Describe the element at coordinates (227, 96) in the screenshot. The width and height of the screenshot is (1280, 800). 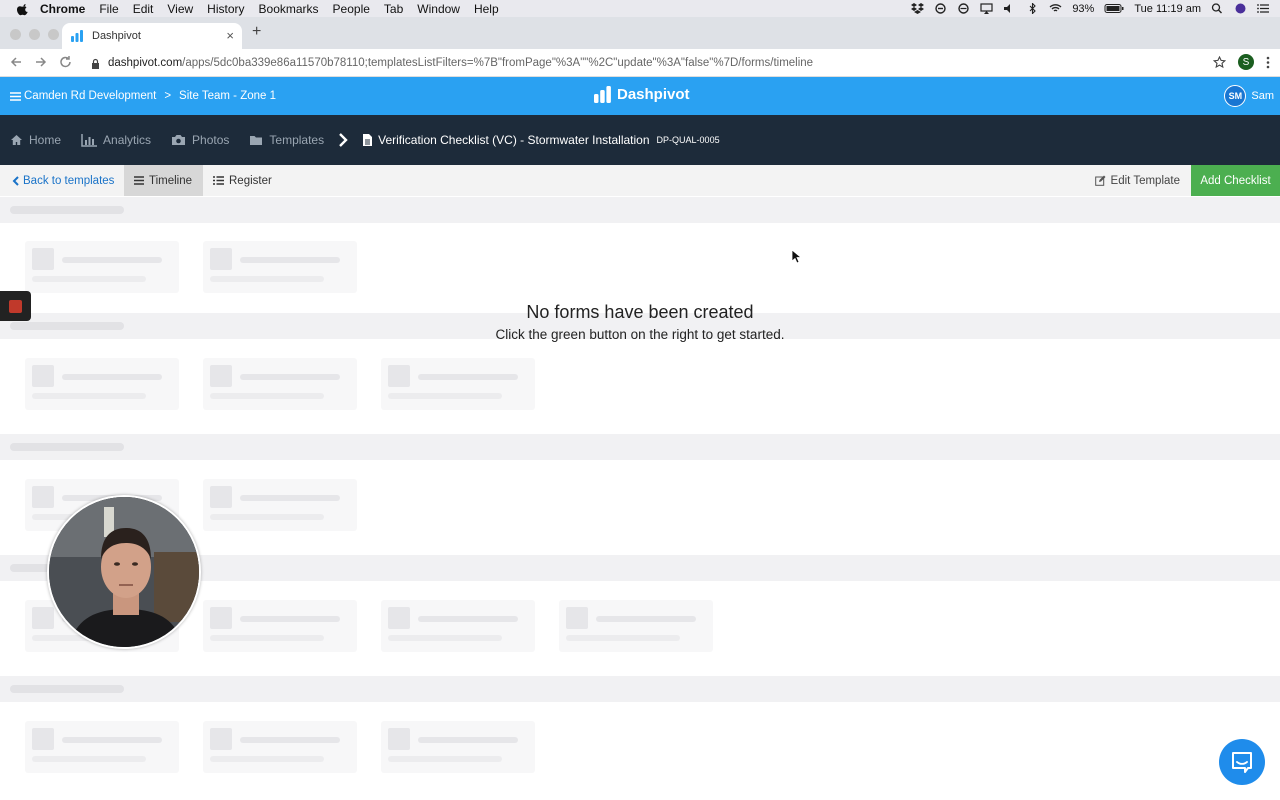
I see `breadcrumb-team: Site Team - Zone 1` at that location.